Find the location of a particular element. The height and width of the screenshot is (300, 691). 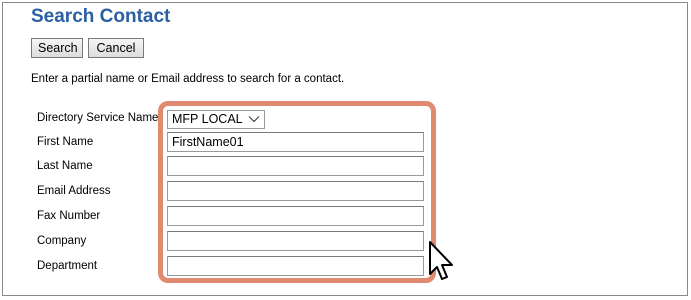

page-title: Search Contact is located at coordinates (101, 16).